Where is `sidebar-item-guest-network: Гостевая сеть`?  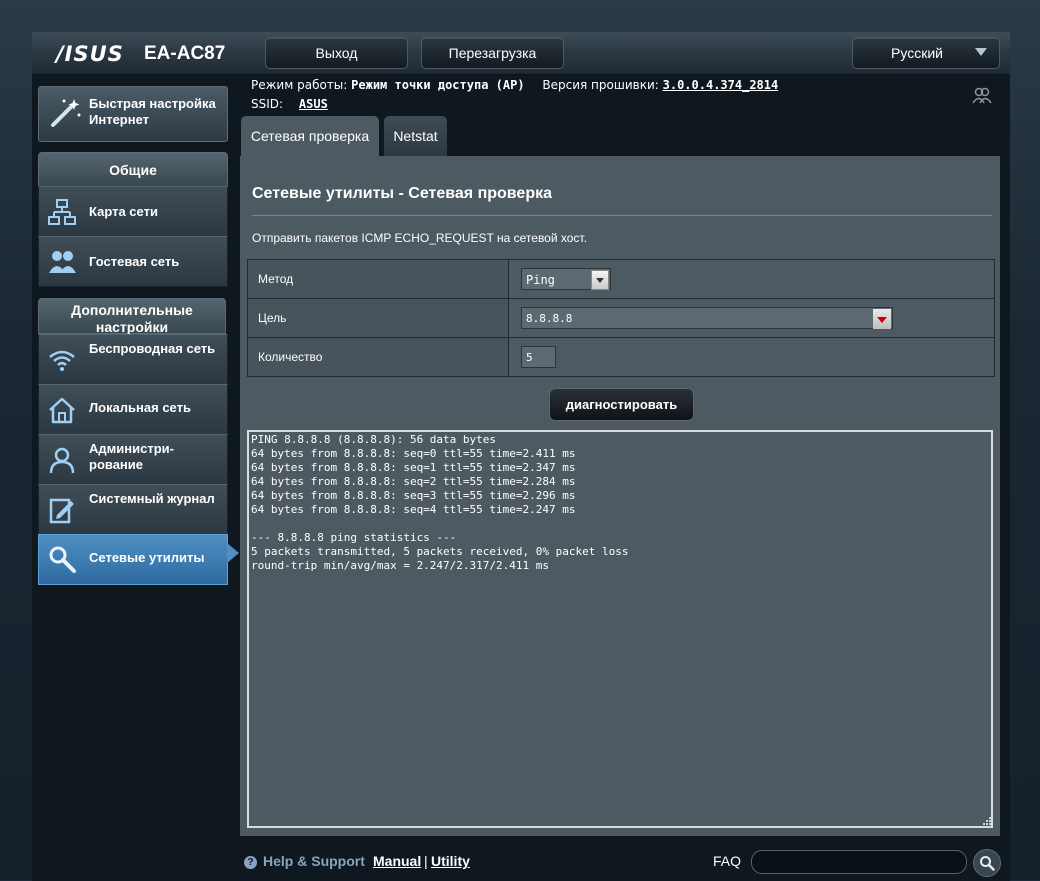 sidebar-item-guest-network: Гостевая сеть is located at coordinates (133, 261).